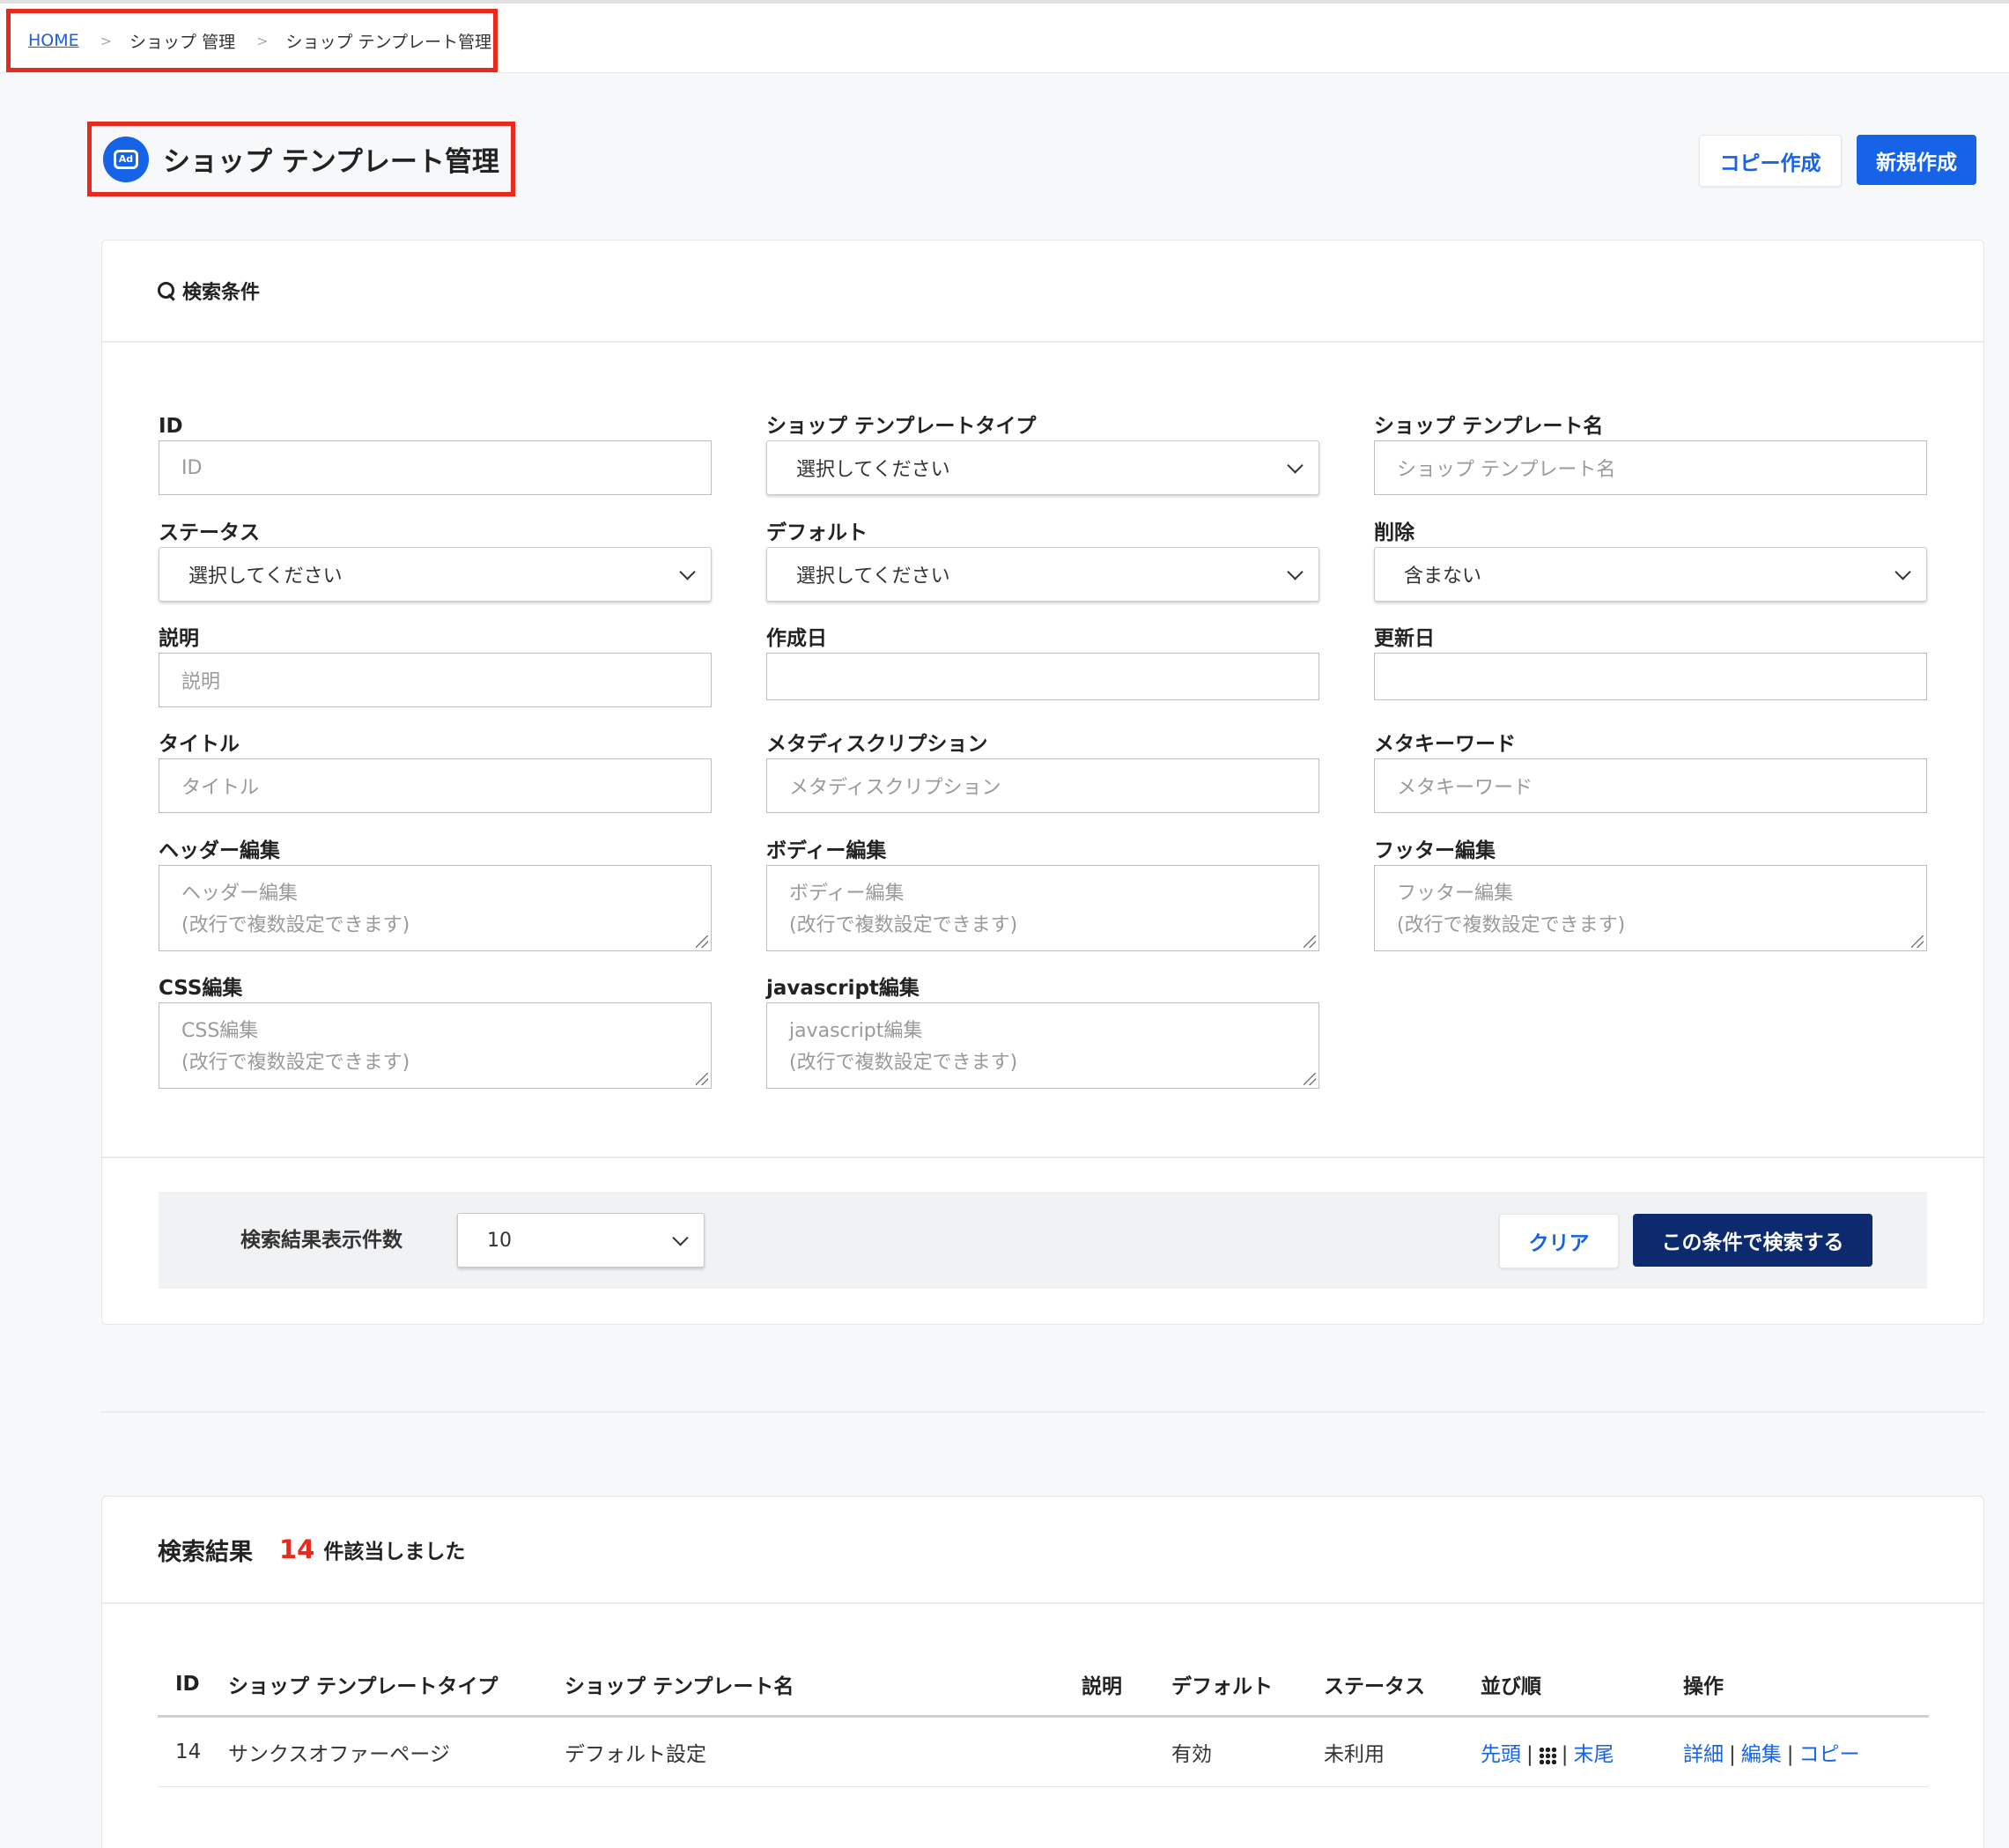  Describe the element at coordinates (817, 532) in the screenshot. I see `default-label: デフォルト` at that location.